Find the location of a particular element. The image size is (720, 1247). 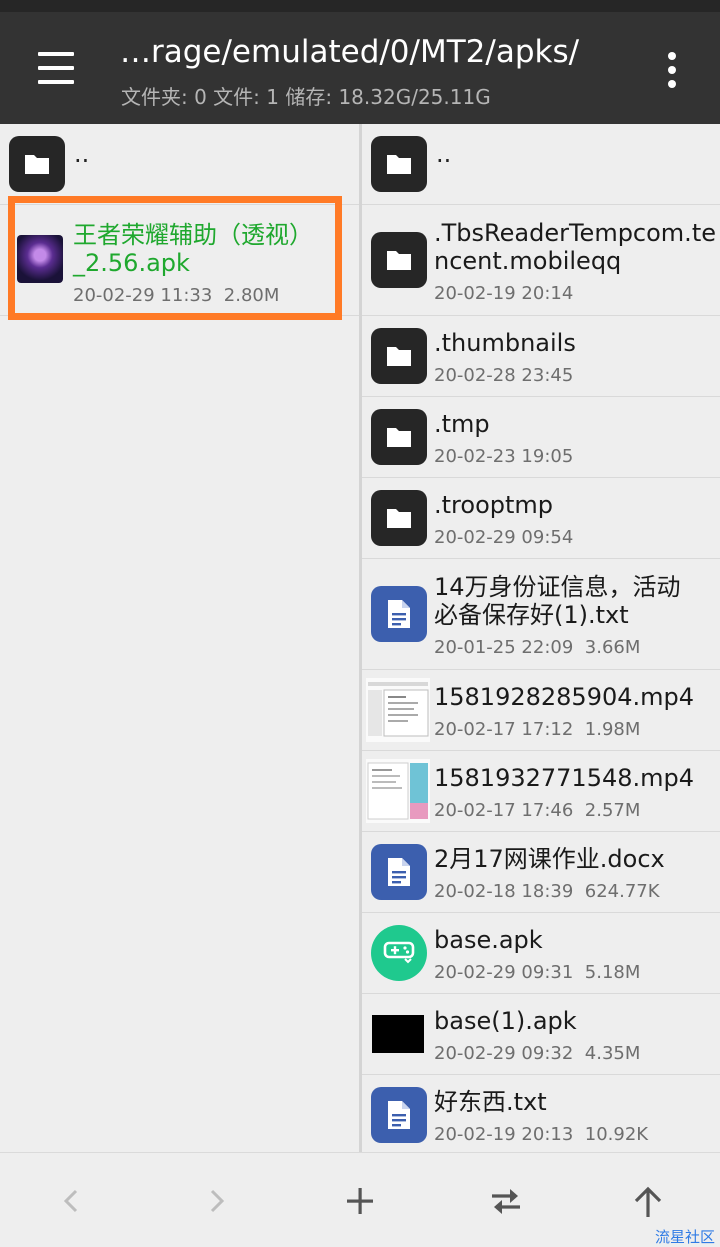

file-meta: 20-02-29 09:32 4.35M is located at coordinates (537, 1053).